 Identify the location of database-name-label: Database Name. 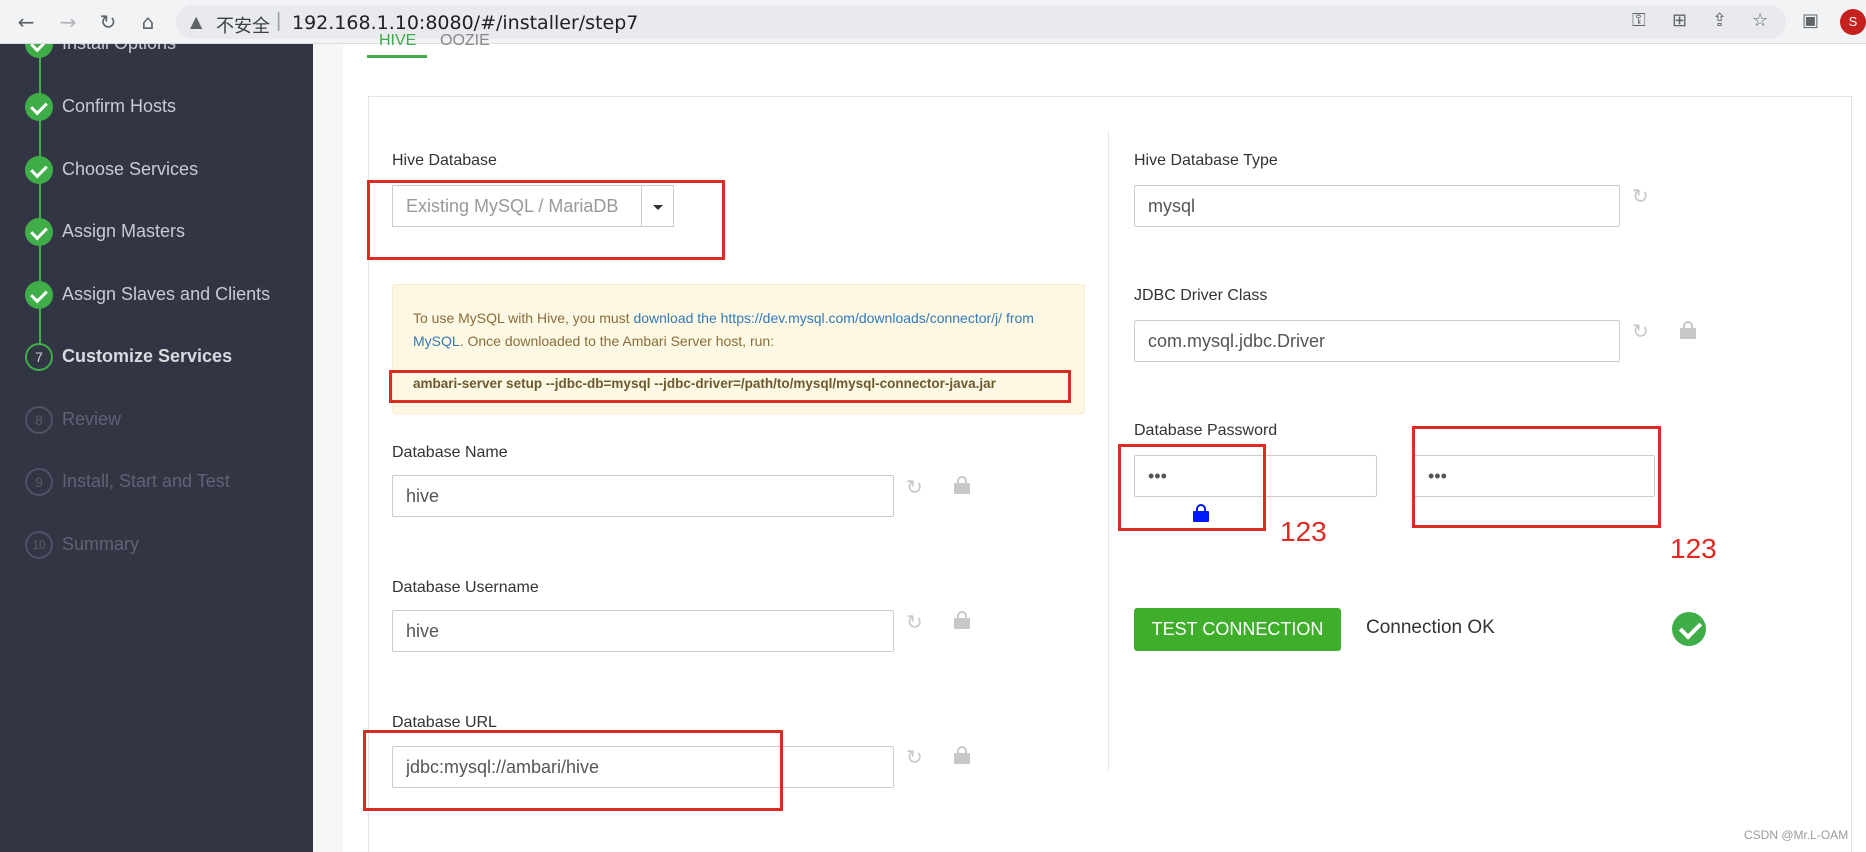
(450, 452).